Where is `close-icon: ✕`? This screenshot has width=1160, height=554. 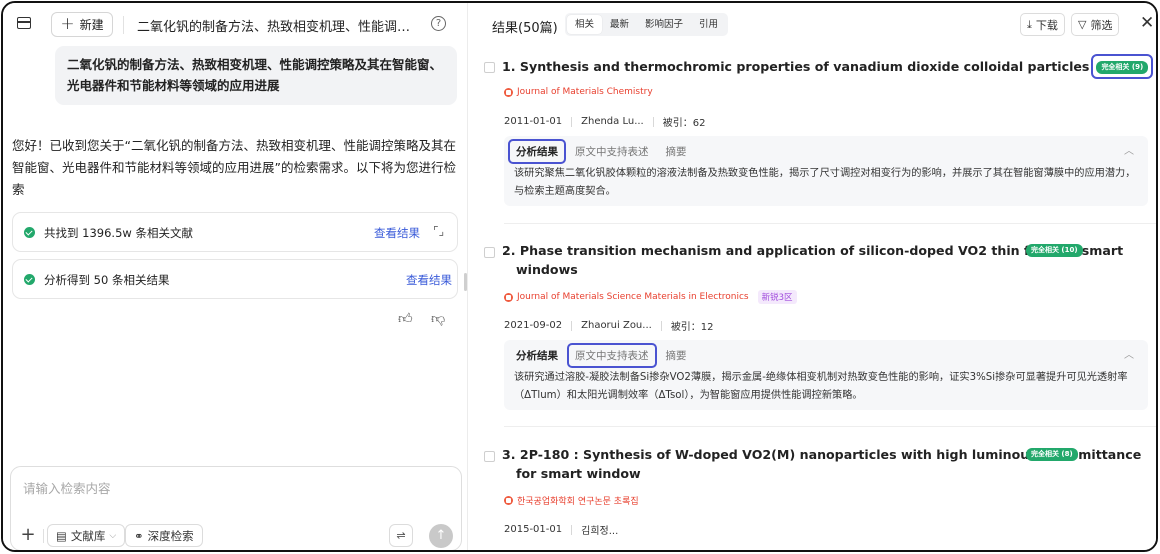 close-icon: ✕ is located at coordinates (1147, 23).